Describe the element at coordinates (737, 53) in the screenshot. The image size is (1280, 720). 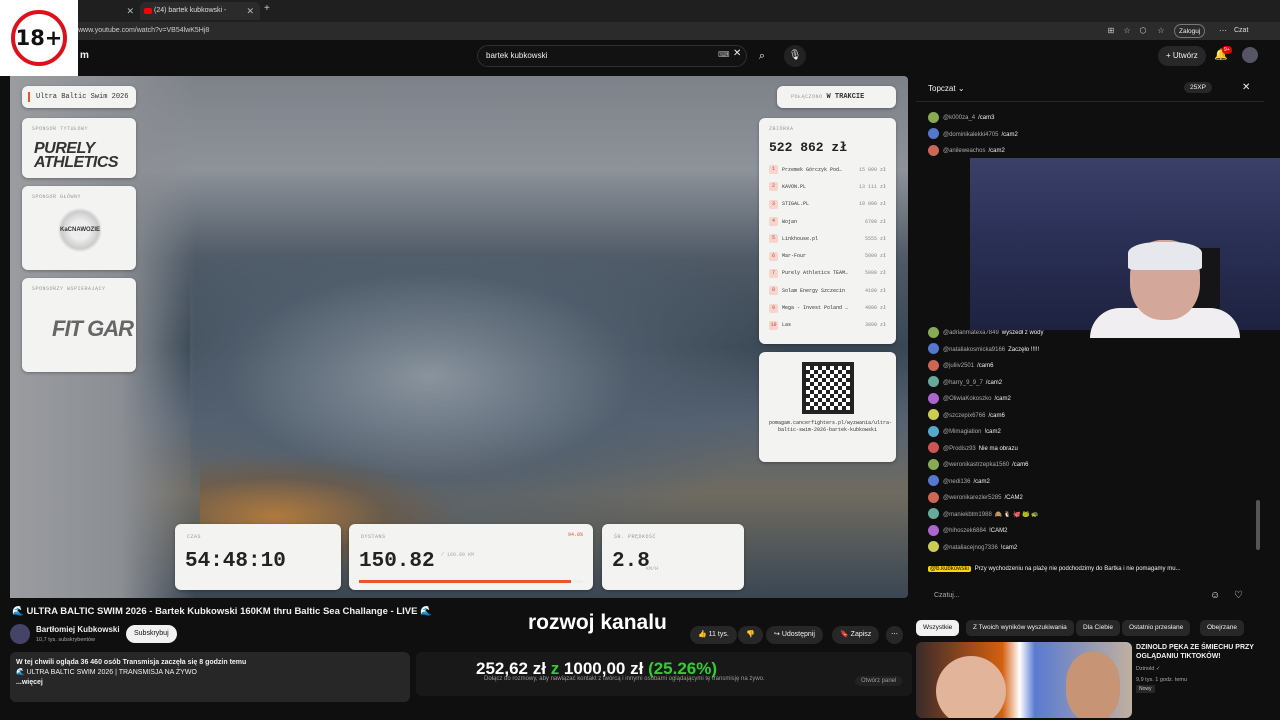
I see `clear-search-icon: ✕` at that location.